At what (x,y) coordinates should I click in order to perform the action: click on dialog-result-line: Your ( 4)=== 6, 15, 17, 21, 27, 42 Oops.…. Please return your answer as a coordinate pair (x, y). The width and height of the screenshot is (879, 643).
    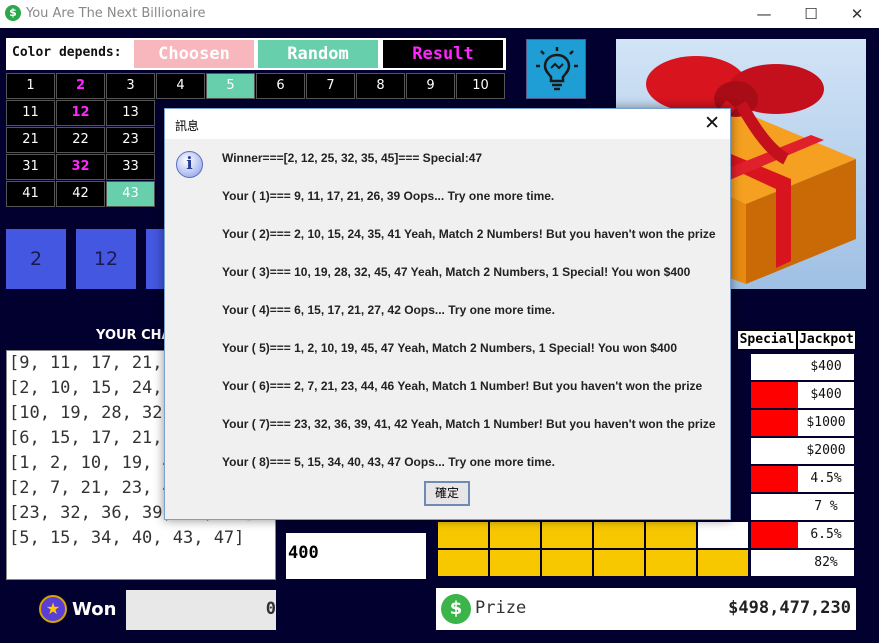
    Looking at the image, I should click on (388, 310).